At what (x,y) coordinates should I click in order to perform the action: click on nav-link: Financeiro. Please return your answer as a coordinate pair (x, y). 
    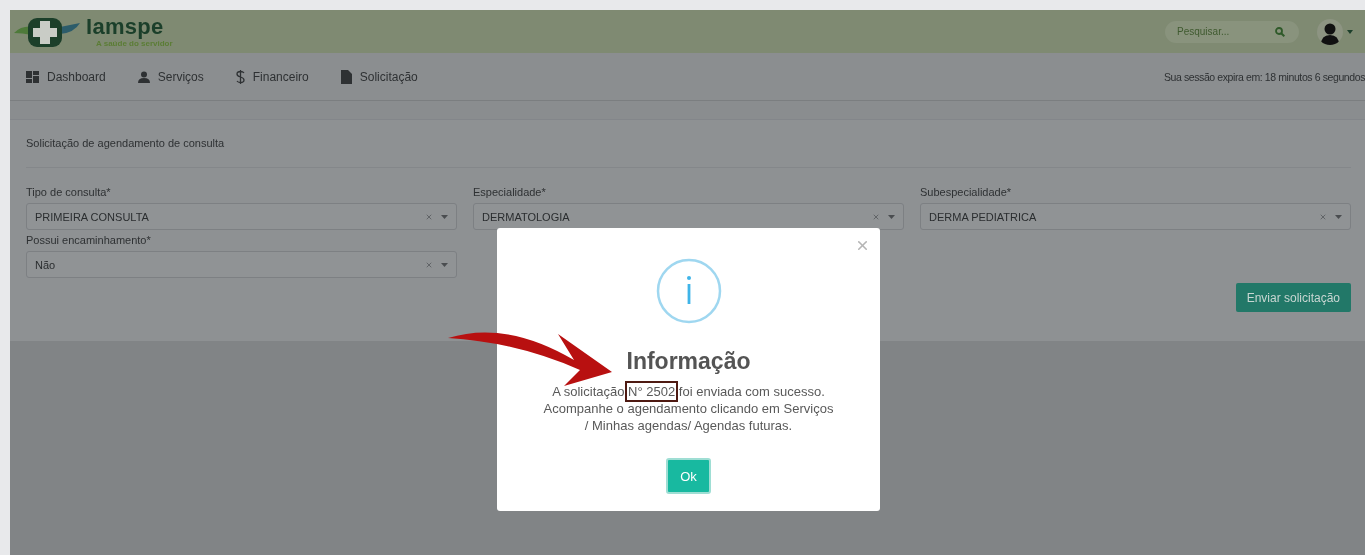
    Looking at the image, I should click on (272, 76).